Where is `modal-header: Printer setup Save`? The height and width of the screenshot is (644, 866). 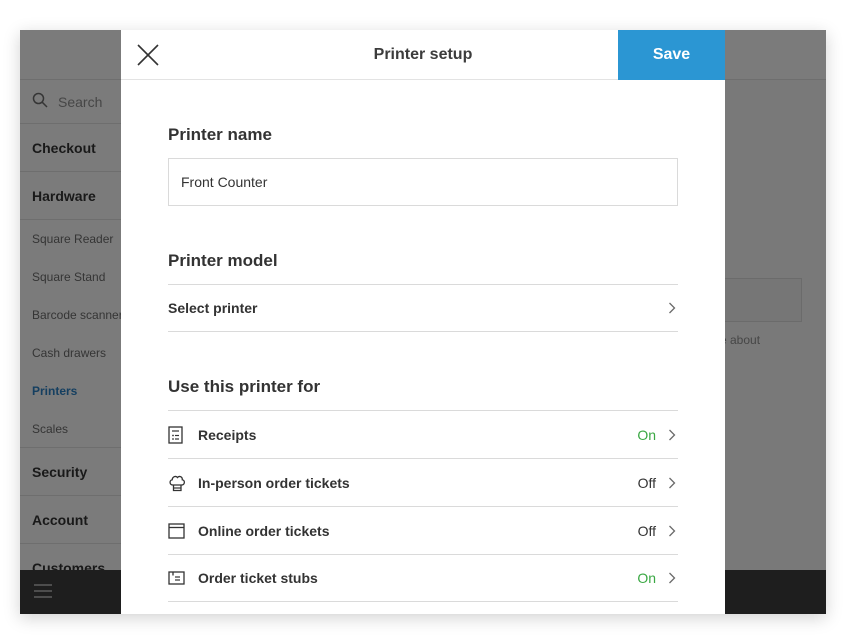 modal-header: Printer setup Save is located at coordinates (423, 55).